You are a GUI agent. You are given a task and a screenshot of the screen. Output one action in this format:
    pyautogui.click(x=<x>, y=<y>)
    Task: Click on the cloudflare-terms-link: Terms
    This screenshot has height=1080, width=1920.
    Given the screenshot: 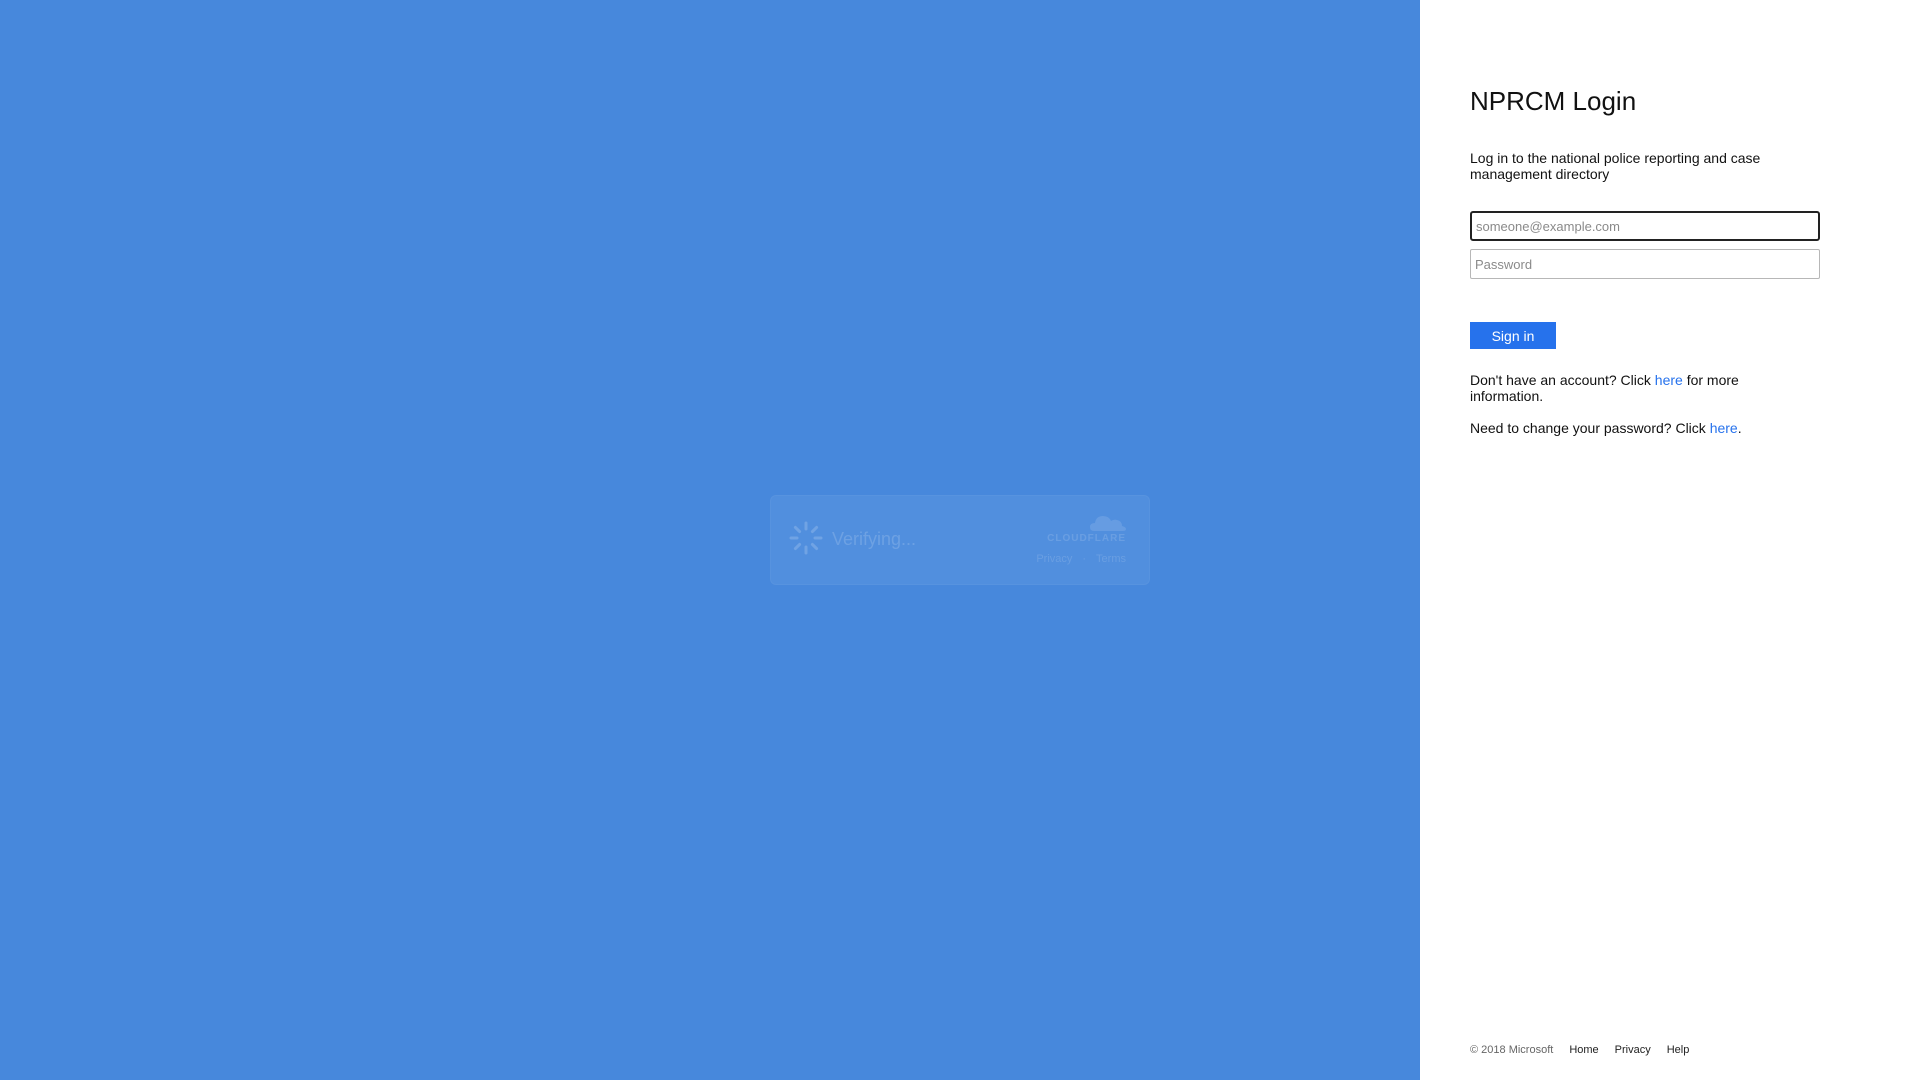 What is the action you would take?
    pyautogui.click(x=1111, y=559)
    